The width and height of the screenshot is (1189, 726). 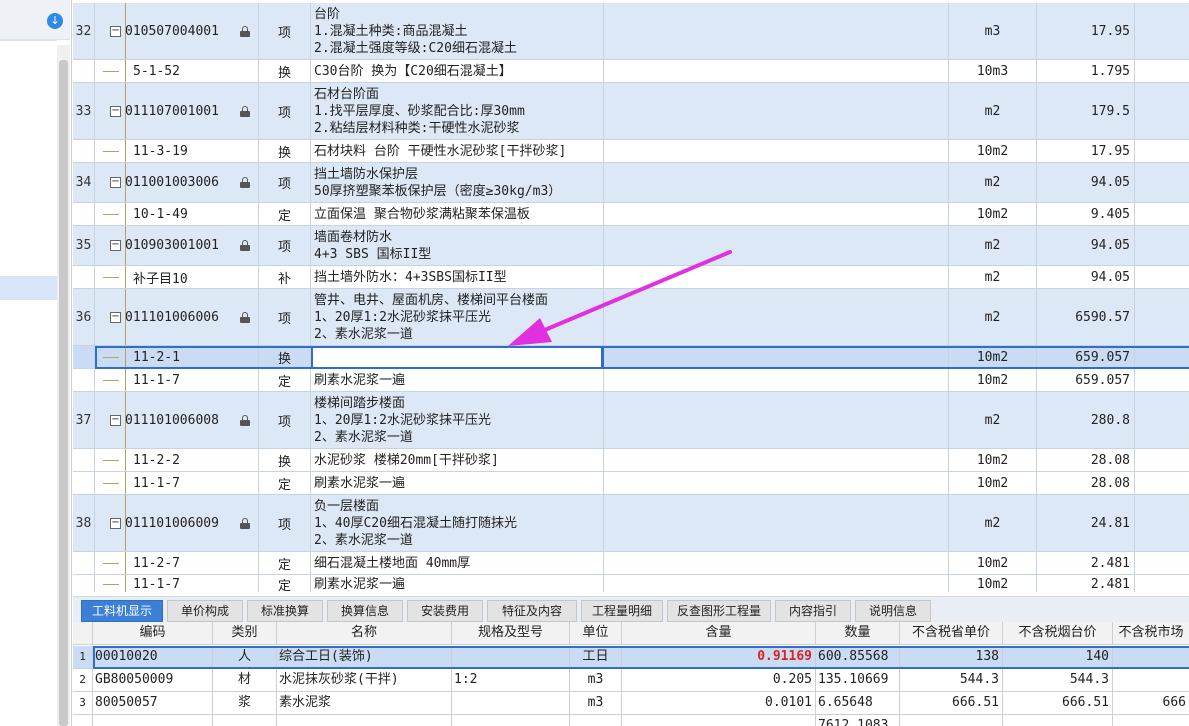 What do you see at coordinates (364, 657) in the screenshot?
I see `resource-cell: 综合工日(装饰)` at bounding box center [364, 657].